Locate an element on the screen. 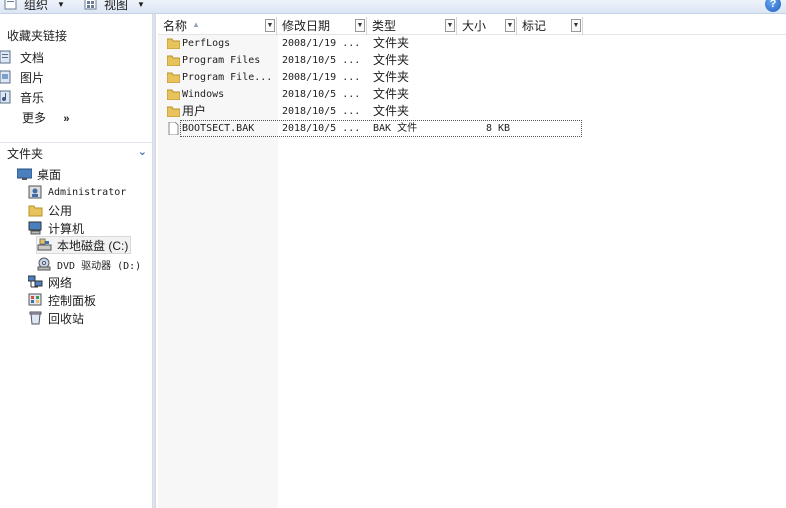 The height and width of the screenshot is (508, 786). folders-header-label: 文件夹 is located at coordinates (25, 154).